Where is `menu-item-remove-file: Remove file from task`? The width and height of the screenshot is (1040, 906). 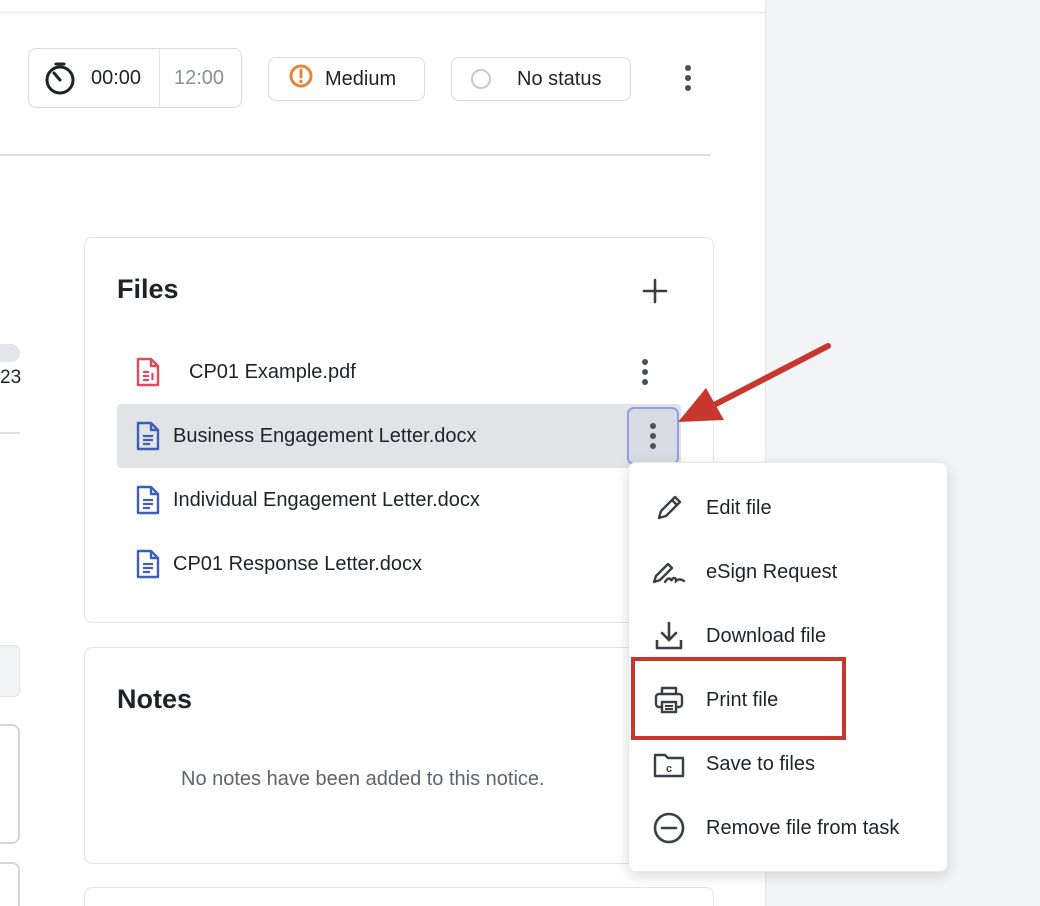 menu-item-remove-file: Remove file from task is located at coordinates (789, 828).